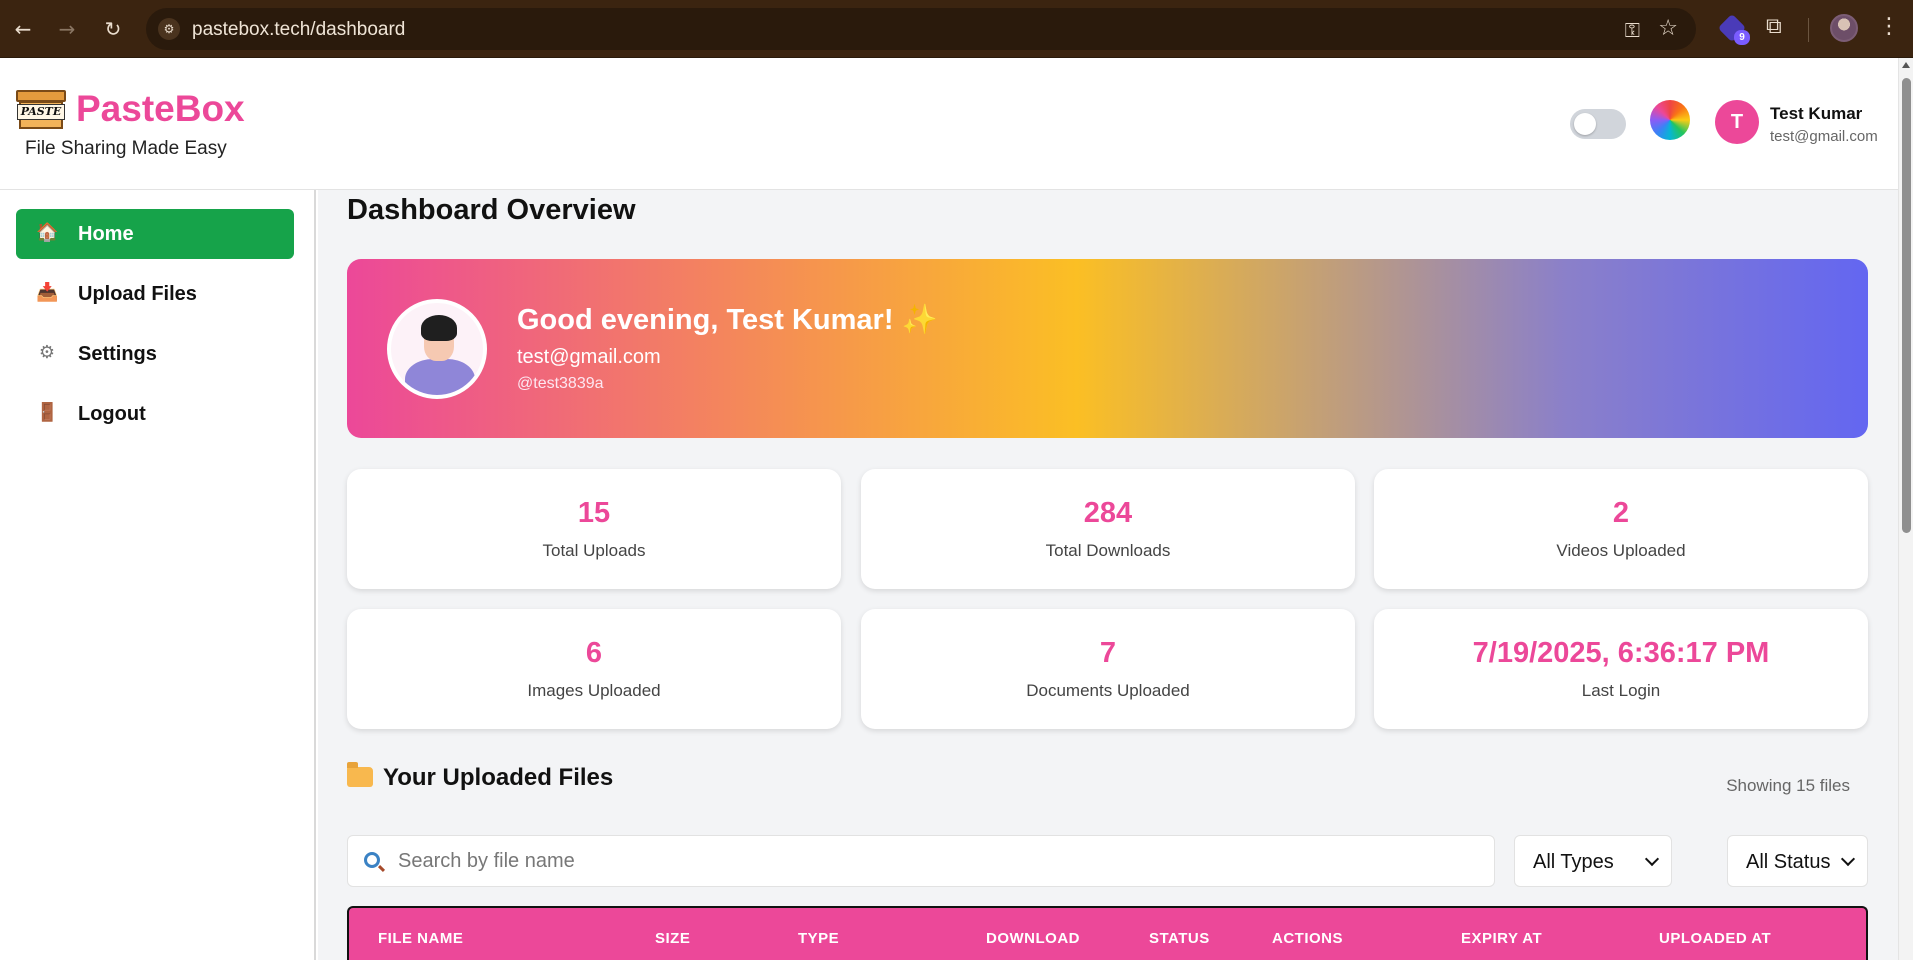 This screenshot has height=960, width=1913. What do you see at coordinates (921, 29) in the screenshot?
I see `address-bar: ⚙ pastebox.tech/dashboard ⚿ ☆` at bounding box center [921, 29].